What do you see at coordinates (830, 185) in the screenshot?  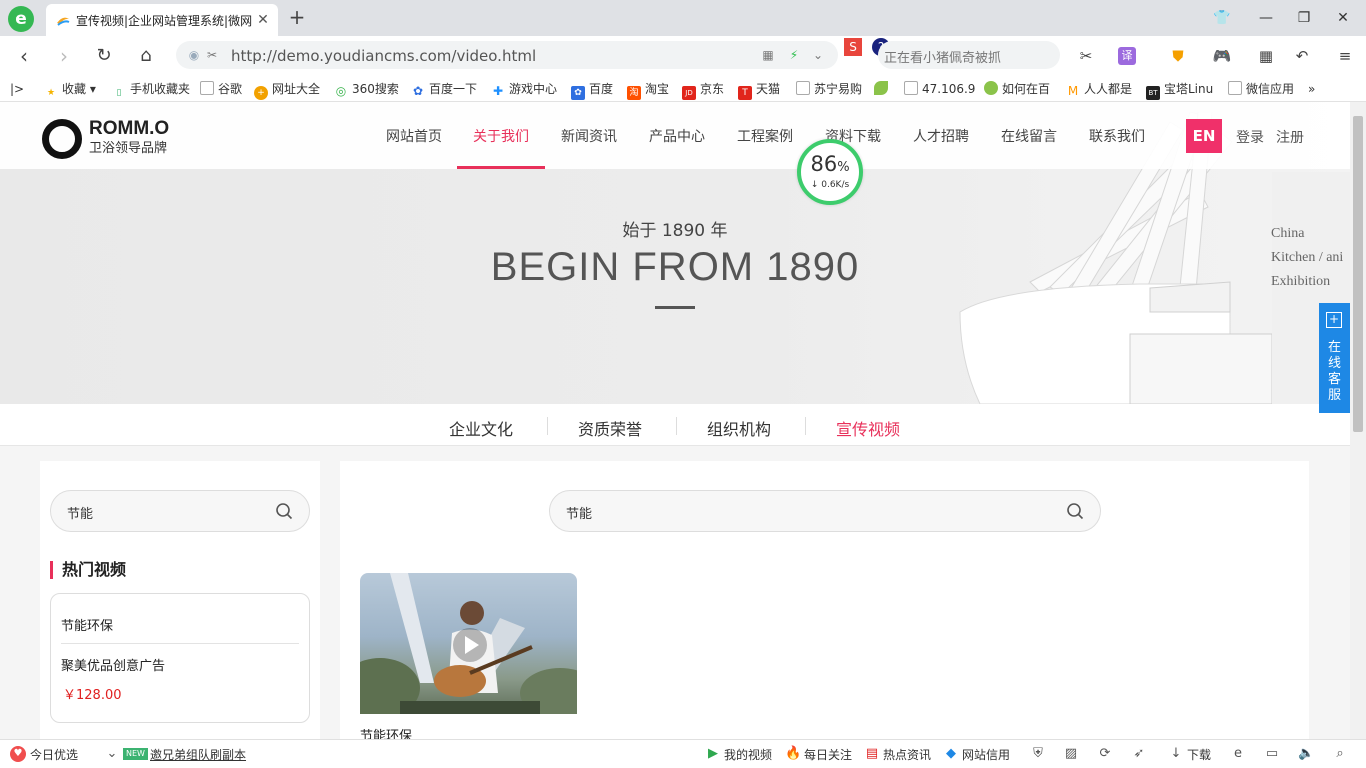 I see `speed-rate: ↓ 0.6K/s` at bounding box center [830, 185].